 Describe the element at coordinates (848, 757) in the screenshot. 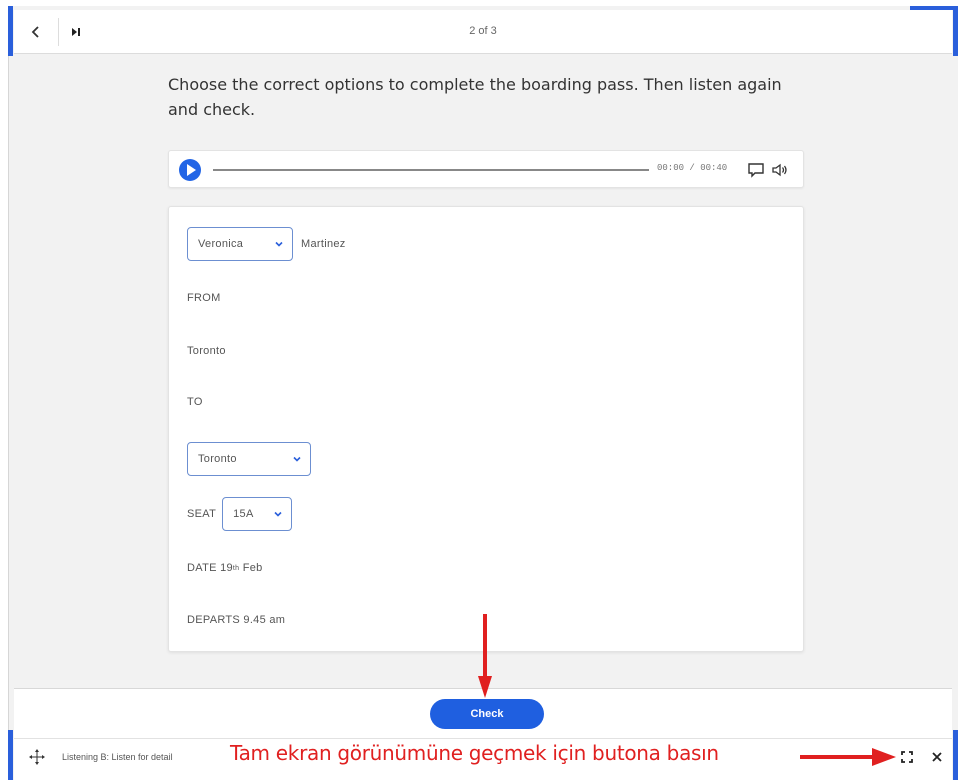

I see `annotation-arrow-right-icon` at that location.